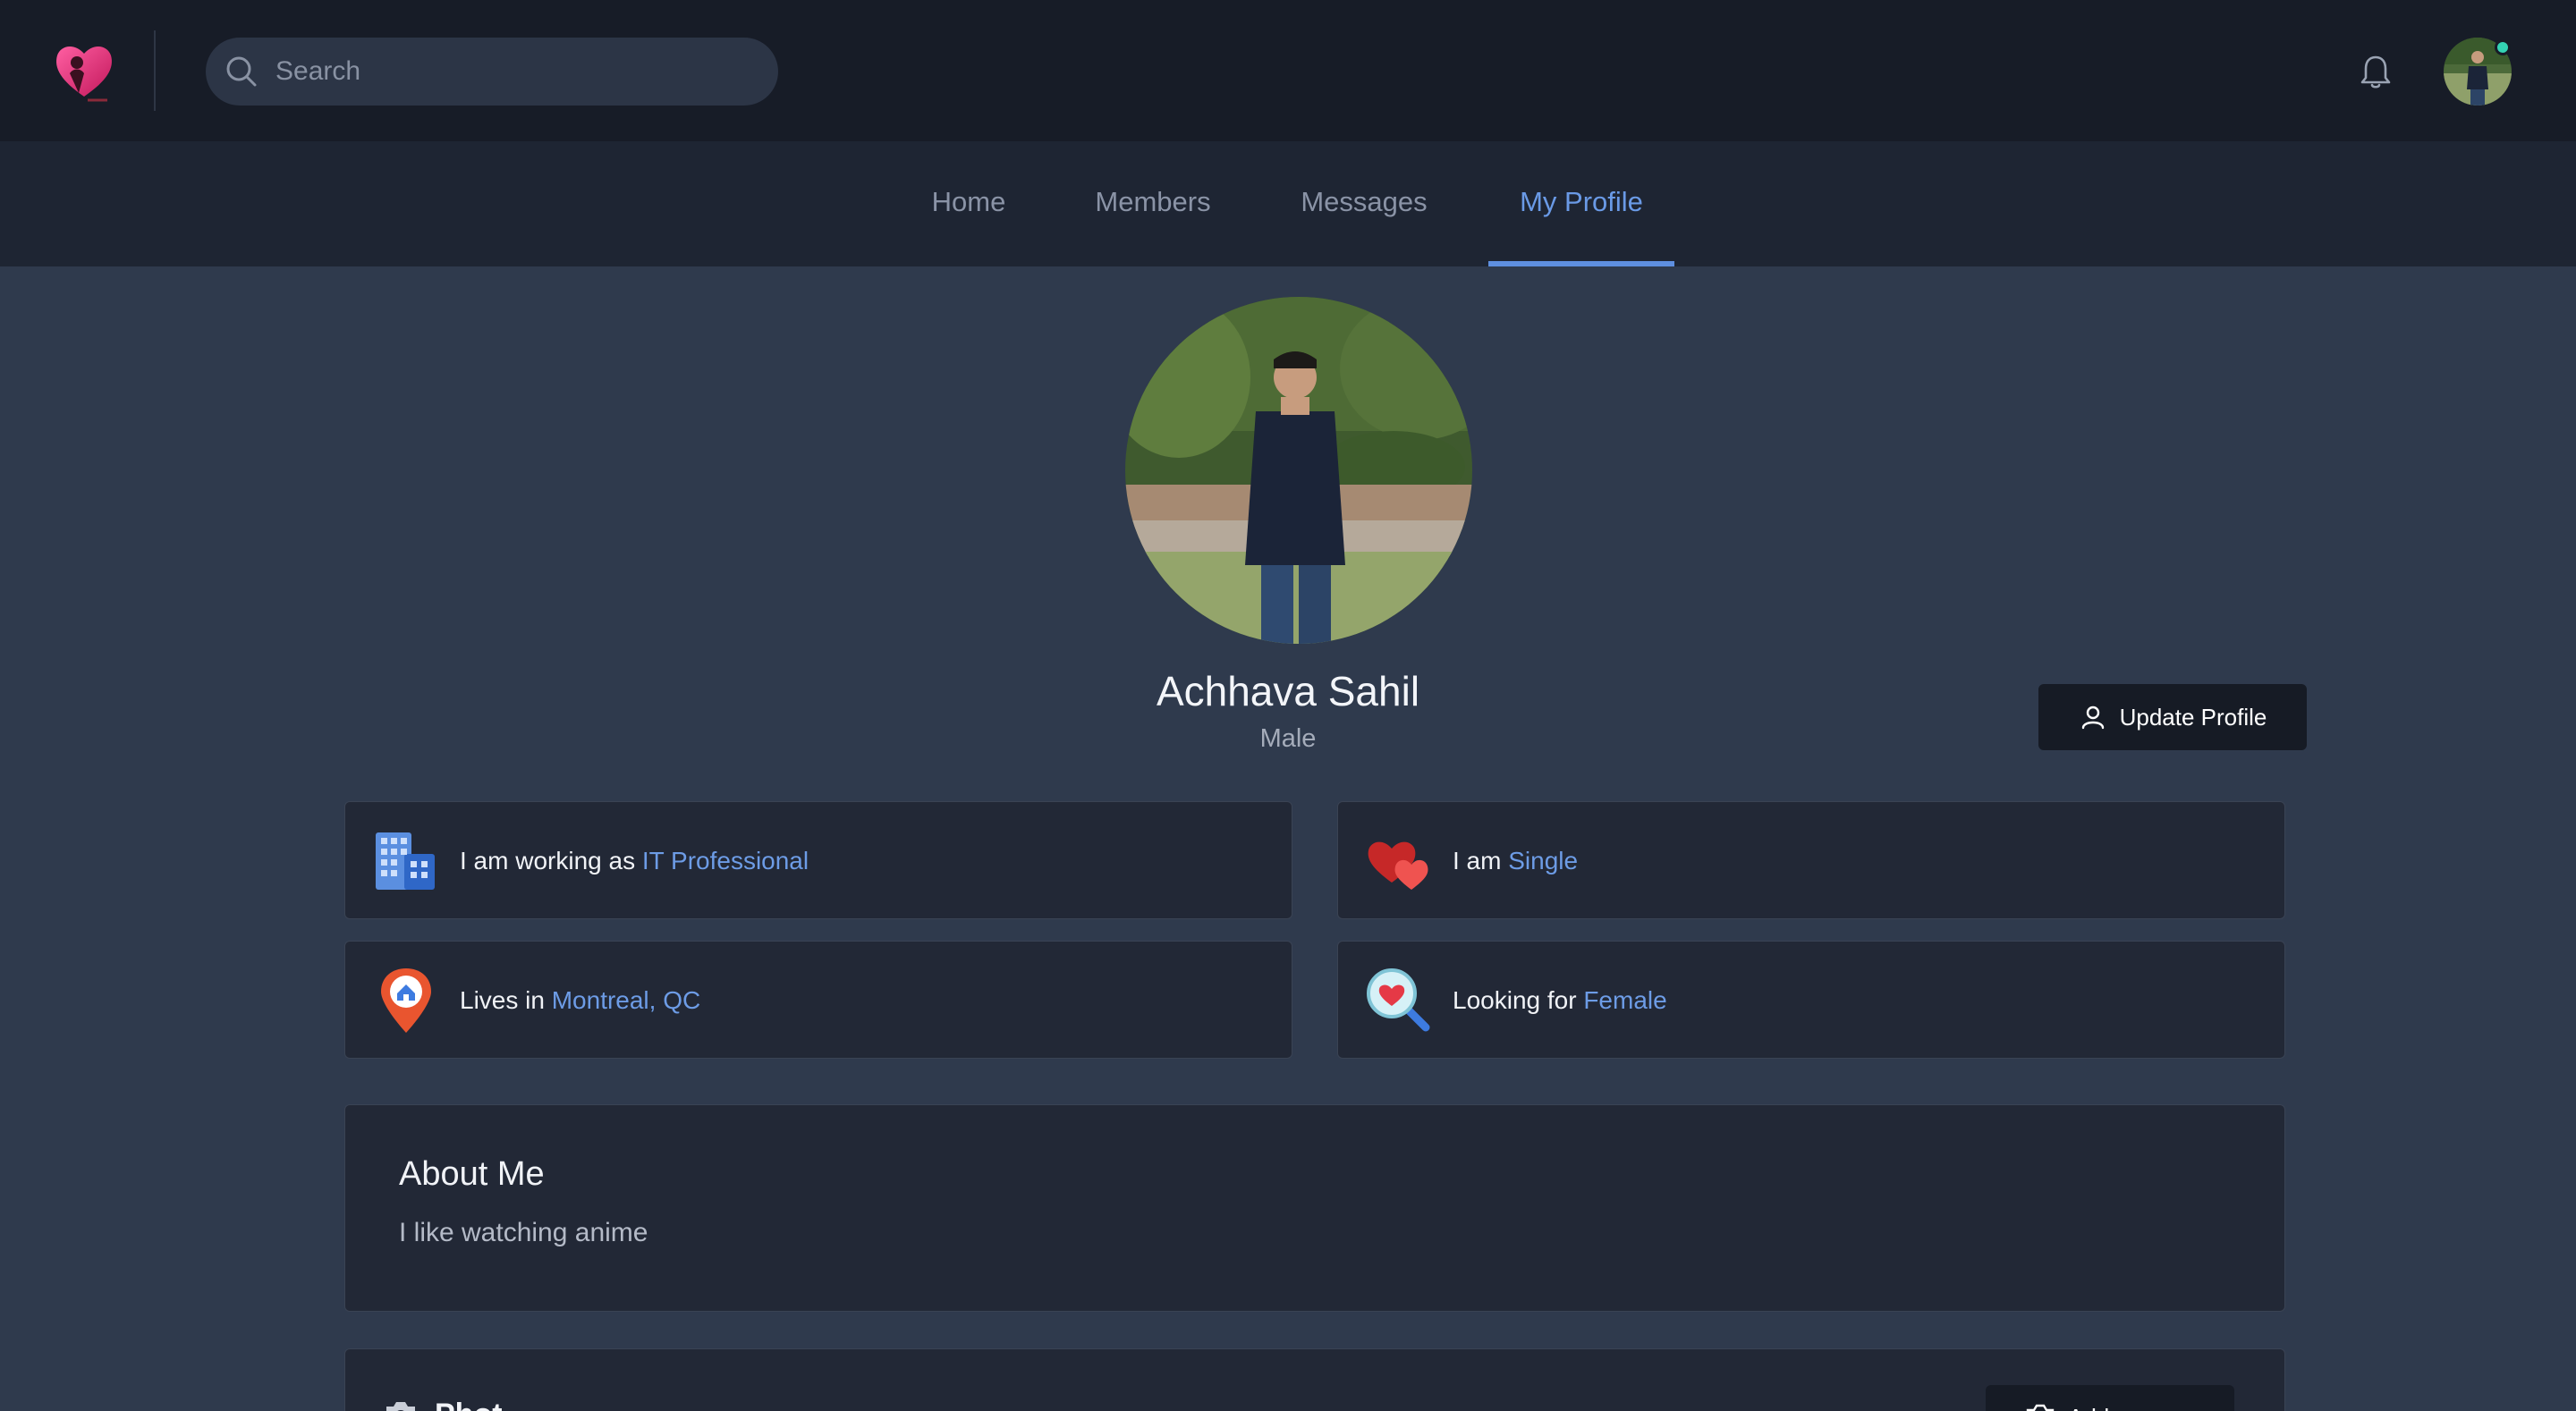 The image size is (2576, 1411). I want to click on relationship-text: I am Single, so click(1515, 861).